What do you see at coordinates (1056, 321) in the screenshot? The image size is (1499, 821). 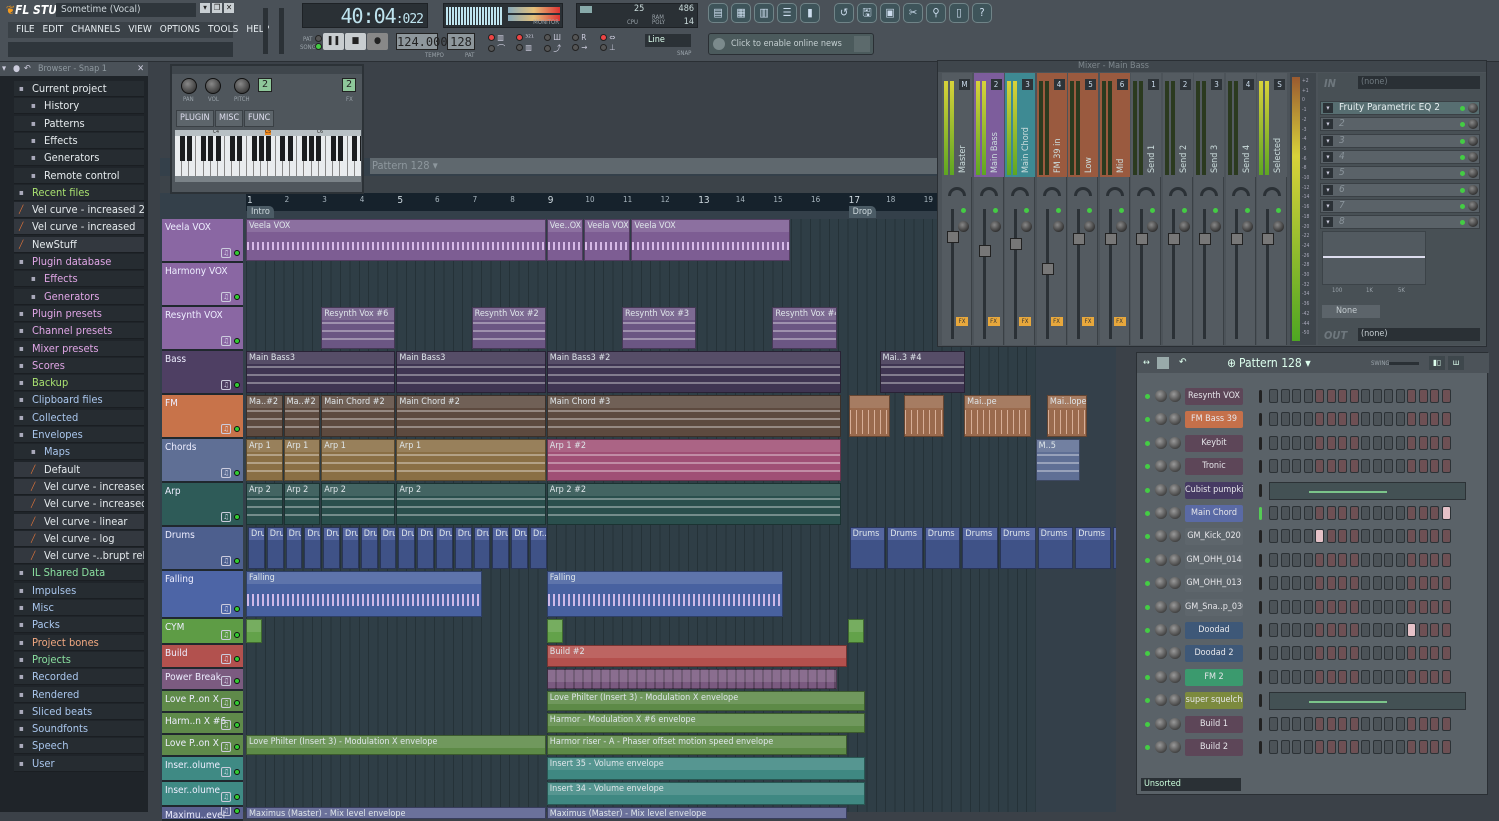 I see `fx-button: FX` at bounding box center [1056, 321].